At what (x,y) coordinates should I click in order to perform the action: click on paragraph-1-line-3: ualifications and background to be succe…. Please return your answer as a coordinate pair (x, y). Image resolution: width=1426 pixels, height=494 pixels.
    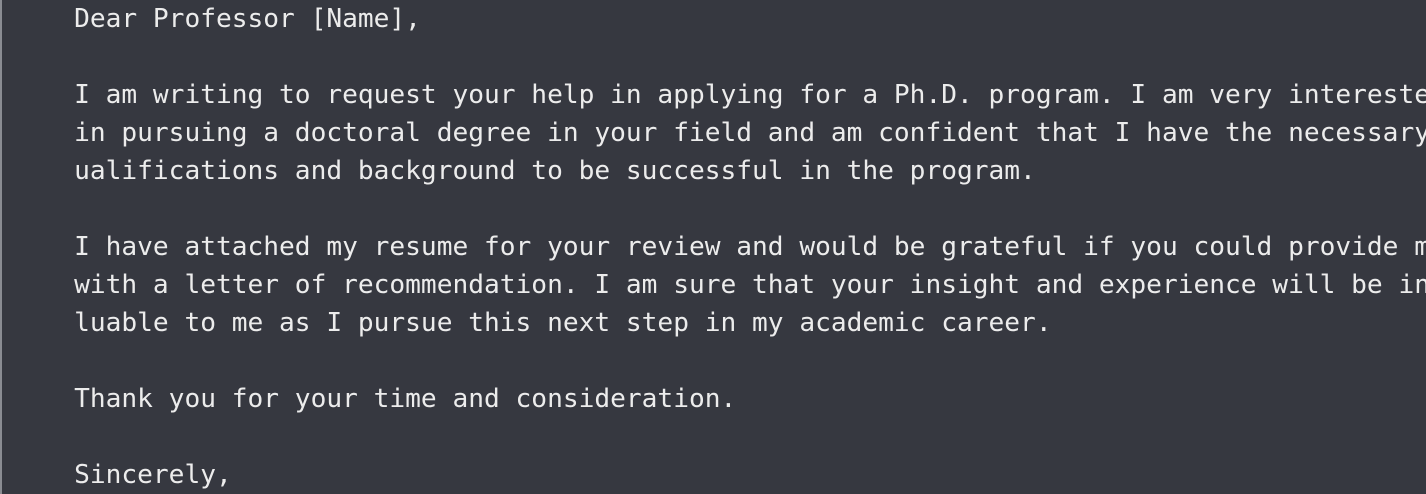
    Looking at the image, I should click on (555, 171).